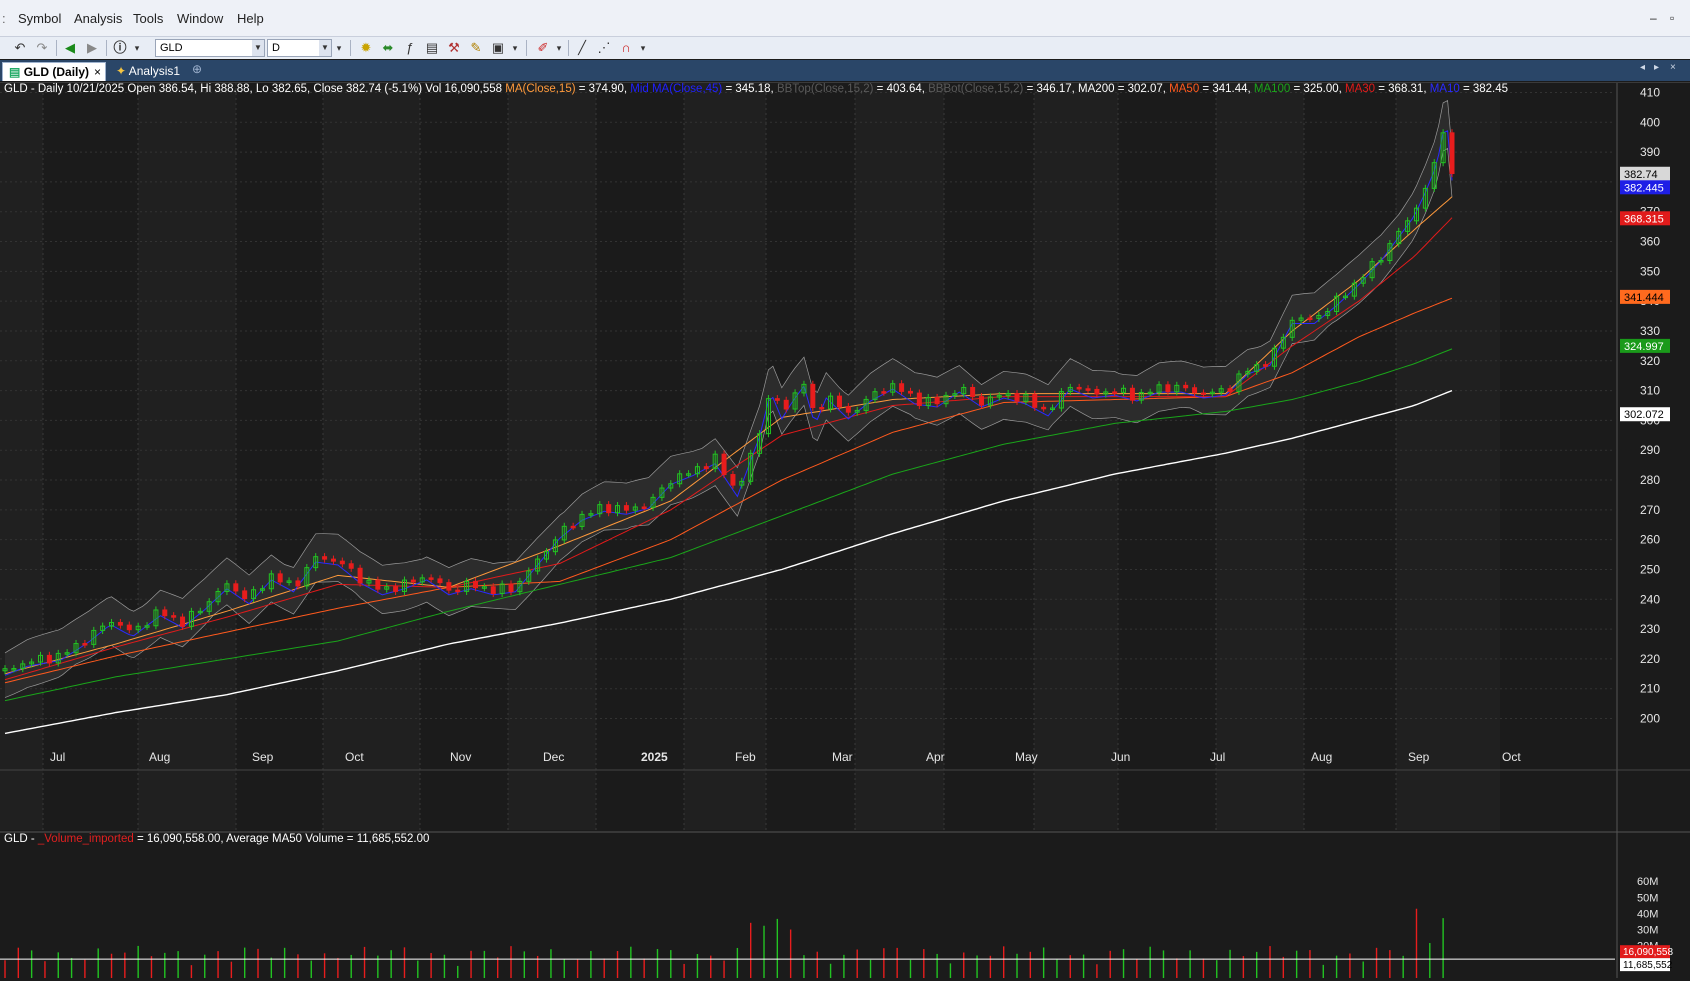 This screenshot has width=1690, height=981. Describe the element at coordinates (543, 48) in the screenshot. I see `pen-color-icon: ✐` at that location.